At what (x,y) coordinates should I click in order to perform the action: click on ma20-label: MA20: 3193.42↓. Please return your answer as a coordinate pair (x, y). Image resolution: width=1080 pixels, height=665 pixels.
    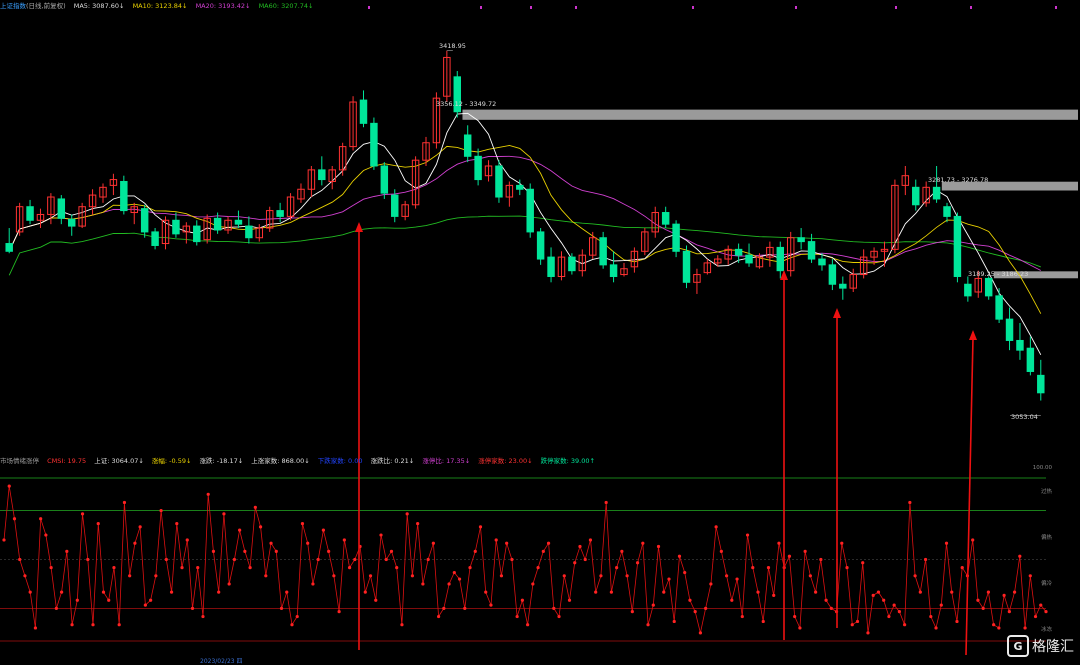
    Looking at the image, I should click on (223, 6).